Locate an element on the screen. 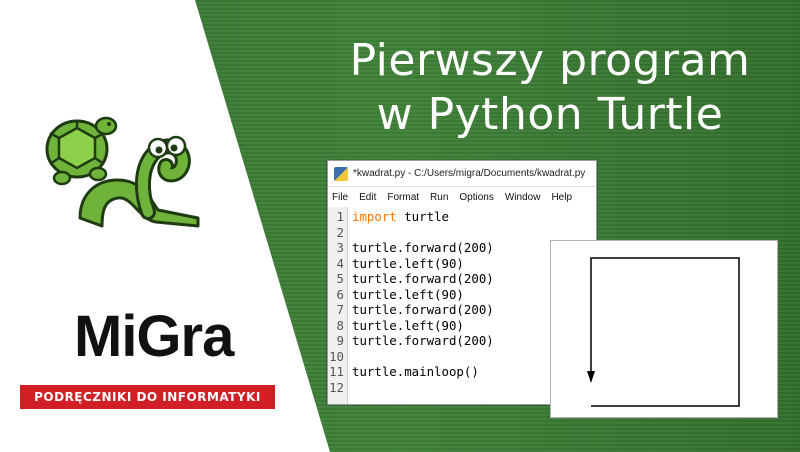  code-line: turtle.mainloop() is located at coordinates (423, 372).